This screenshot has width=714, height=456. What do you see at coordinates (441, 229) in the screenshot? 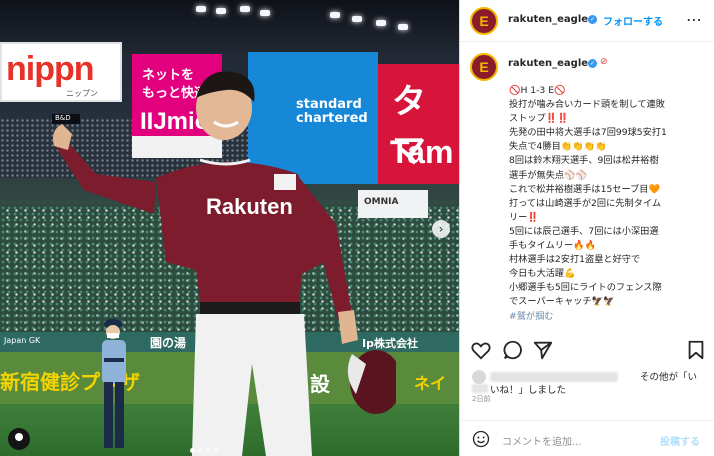
I see `next-photo-button: ›` at bounding box center [441, 229].